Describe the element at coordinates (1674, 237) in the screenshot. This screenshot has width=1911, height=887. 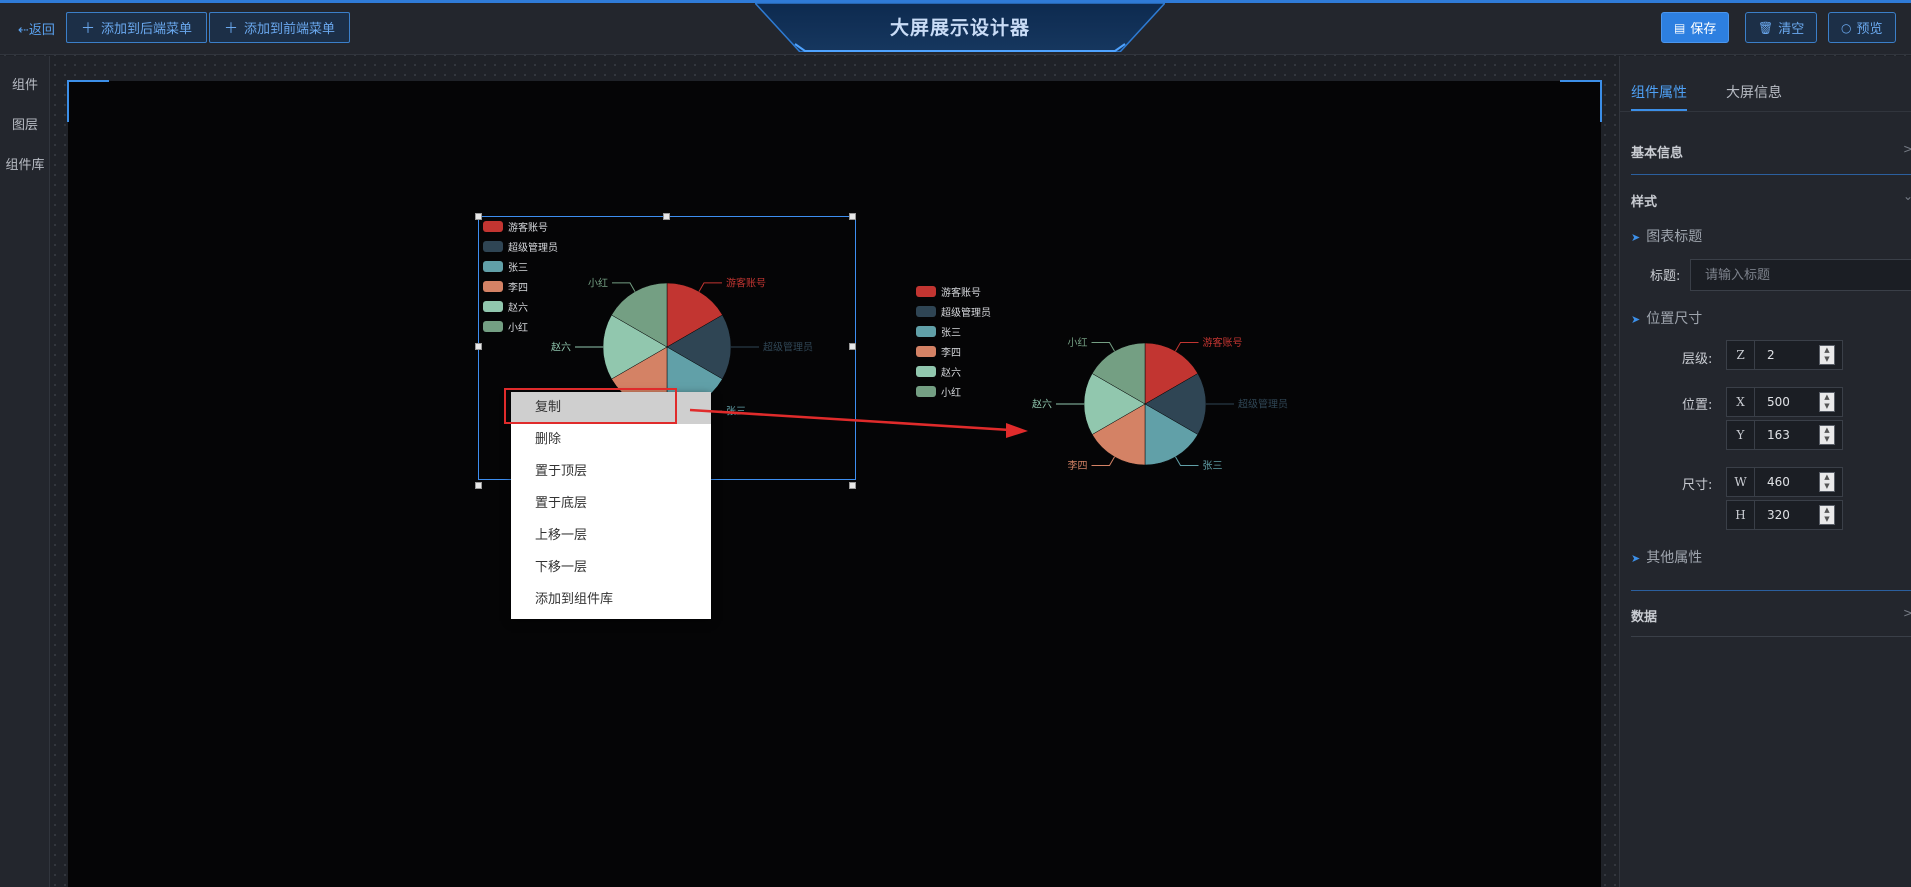
I see `group-chart-title-label: 图表标题` at that location.